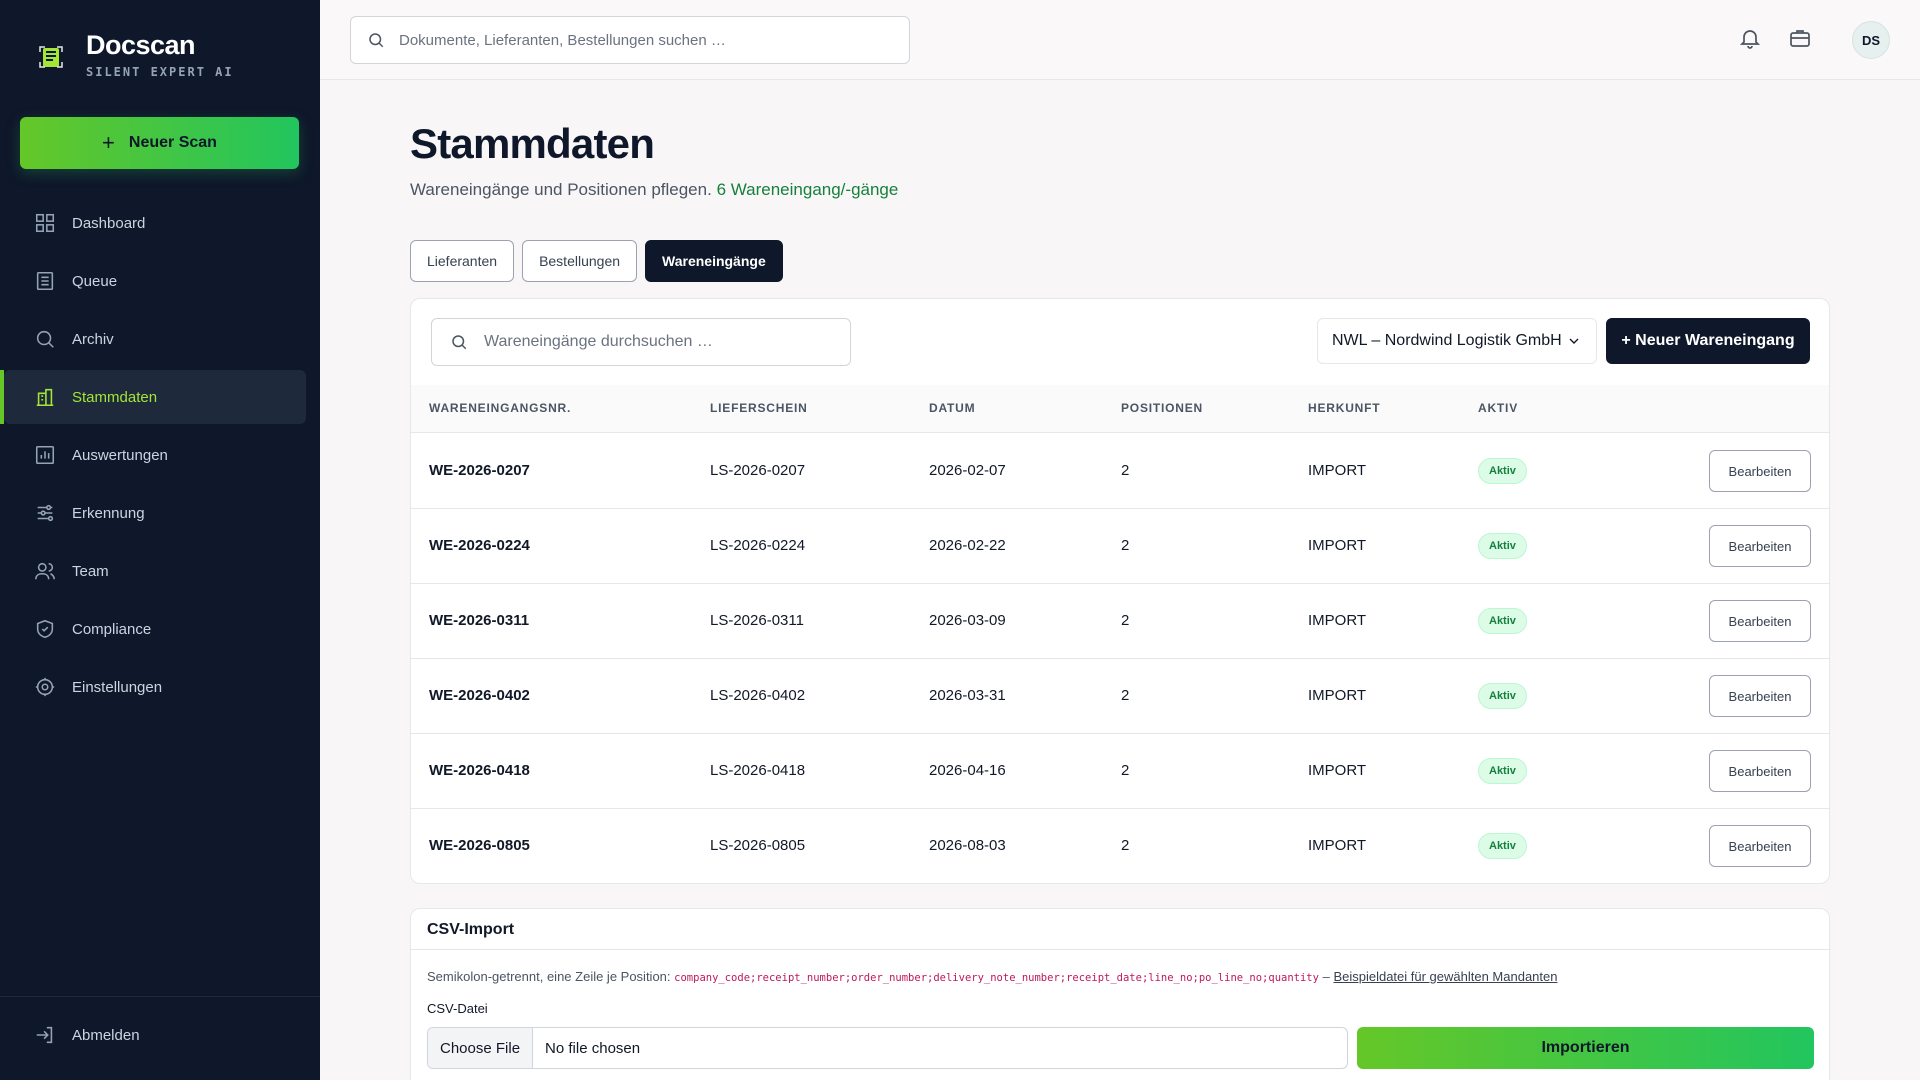 The height and width of the screenshot is (1080, 1920). I want to click on logout-button: Abmelden, so click(160, 1035).